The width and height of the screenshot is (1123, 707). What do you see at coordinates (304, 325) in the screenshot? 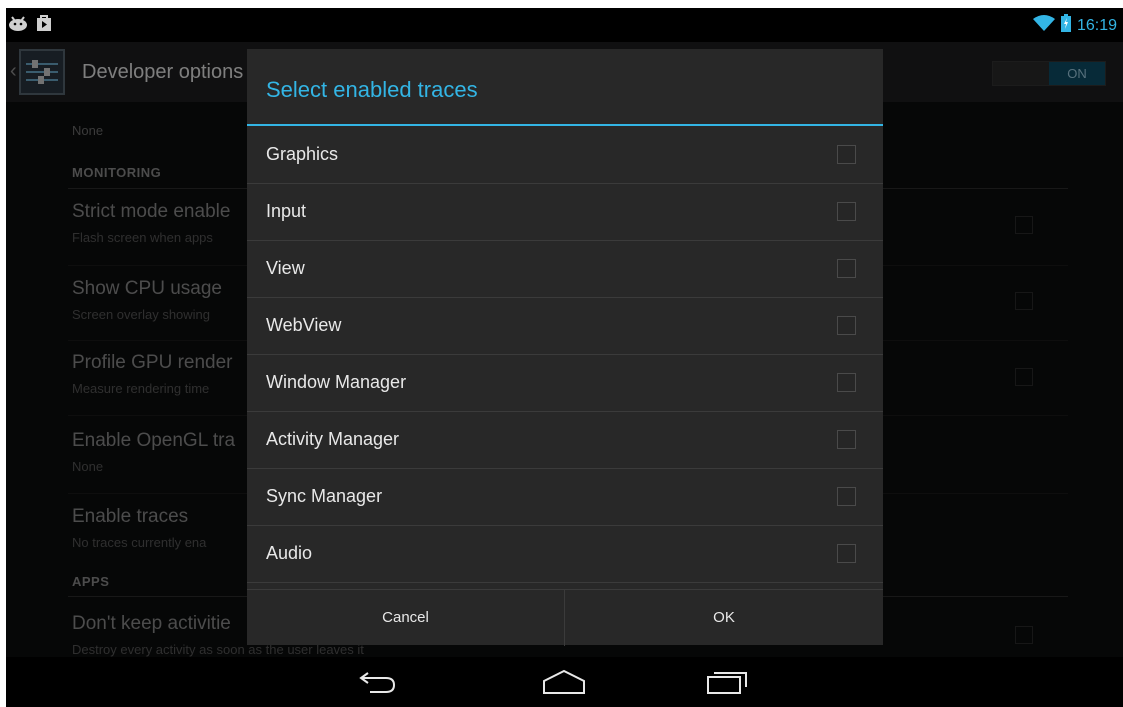
I see `option-label: WebView` at bounding box center [304, 325].